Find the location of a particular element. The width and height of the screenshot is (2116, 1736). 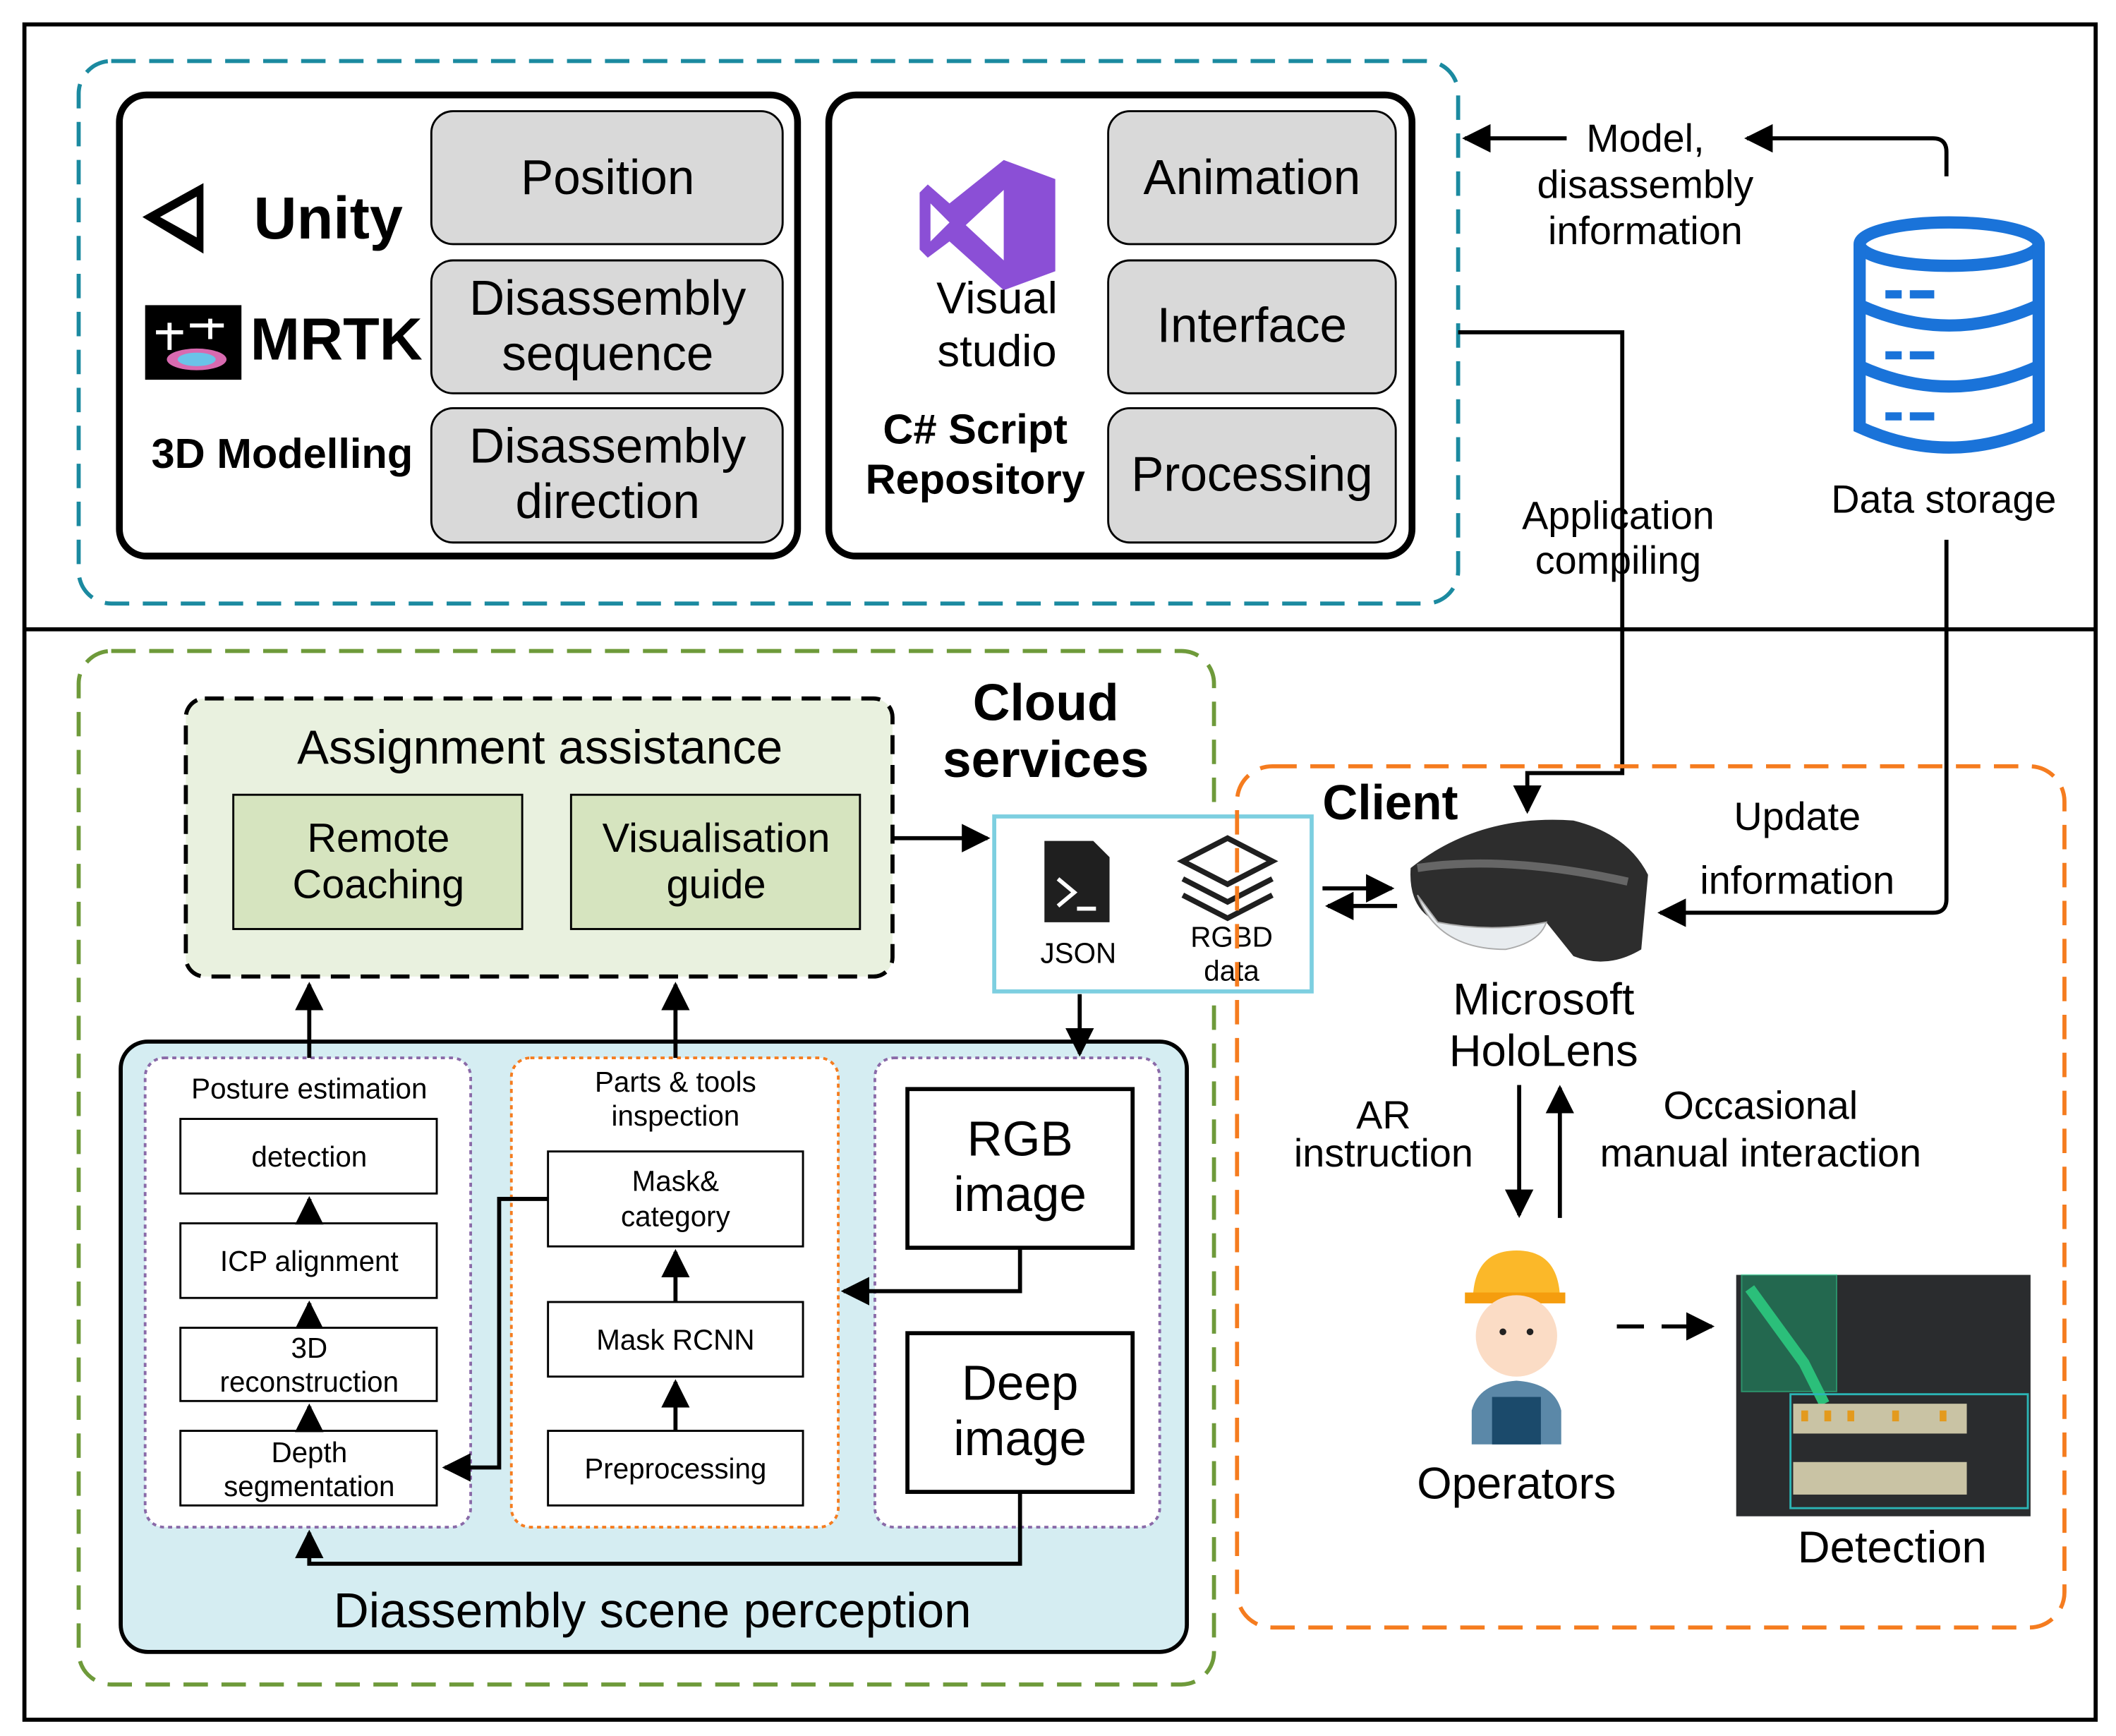

storage-to-label-arrow is located at coordinates (1846, 149).